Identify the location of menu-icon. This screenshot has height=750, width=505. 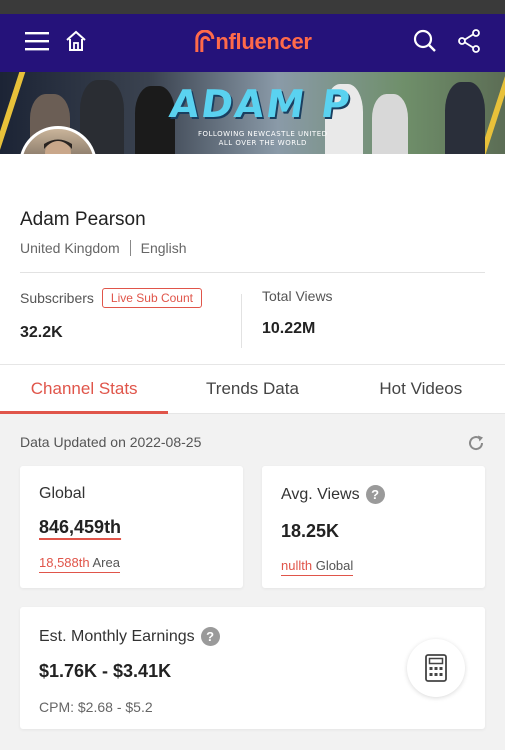
(37, 43).